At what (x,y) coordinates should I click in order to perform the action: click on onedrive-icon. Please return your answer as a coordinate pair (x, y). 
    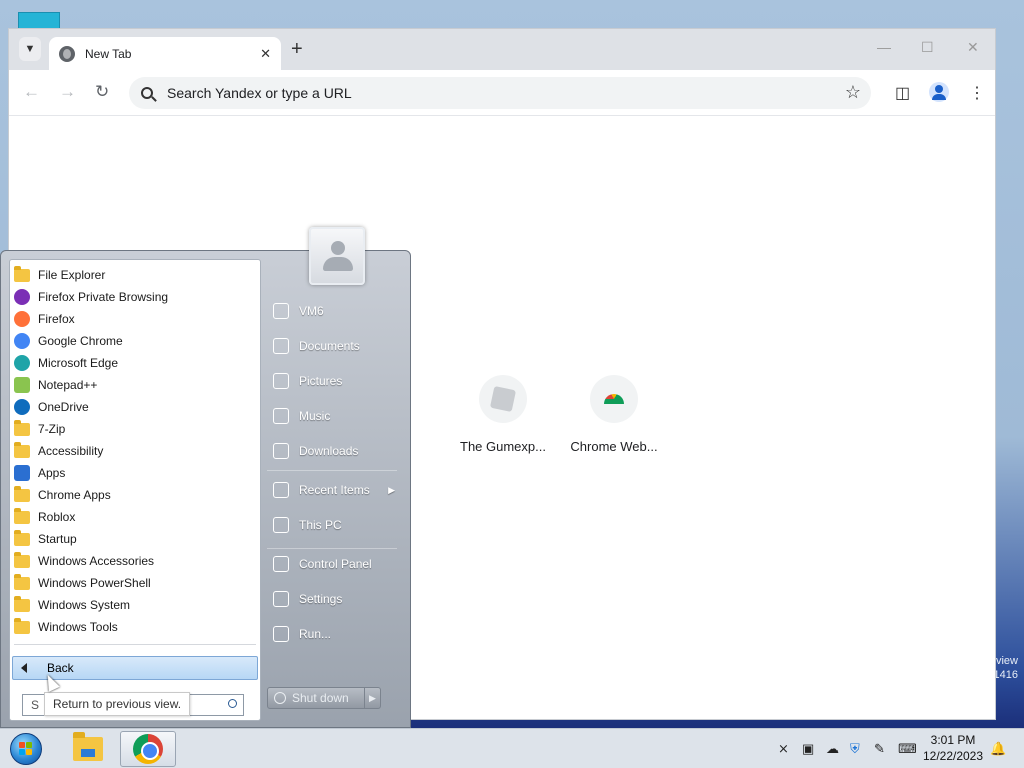
    Looking at the image, I should click on (22, 407).